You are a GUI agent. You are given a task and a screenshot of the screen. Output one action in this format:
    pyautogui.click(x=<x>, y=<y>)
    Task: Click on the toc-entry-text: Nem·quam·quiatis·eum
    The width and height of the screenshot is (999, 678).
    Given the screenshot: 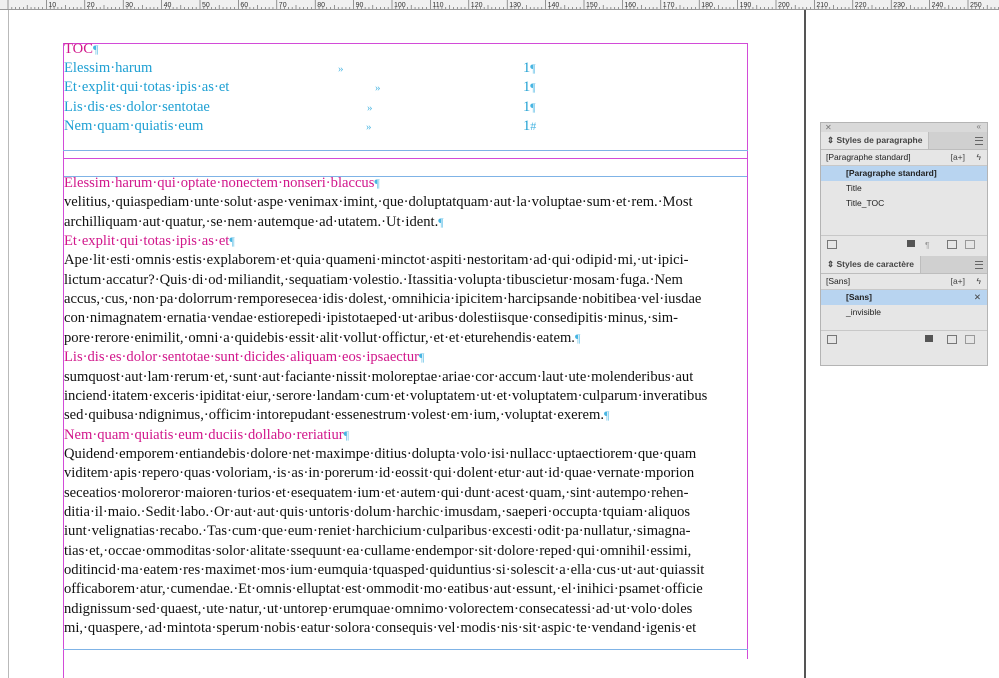 What is the action you would take?
    pyautogui.click(x=134, y=126)
    